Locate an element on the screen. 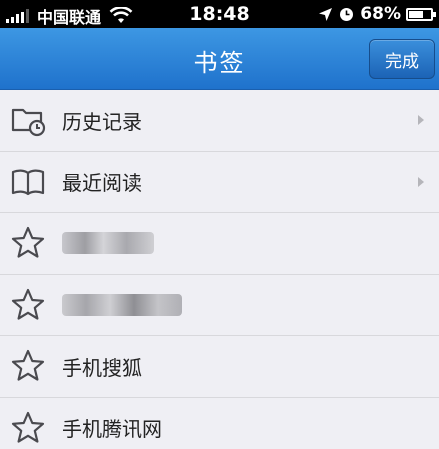 The height and width of the screenshot is (449, 439). list-item-recent-reading: 最近阅读 is located at coordinates (219, 182).